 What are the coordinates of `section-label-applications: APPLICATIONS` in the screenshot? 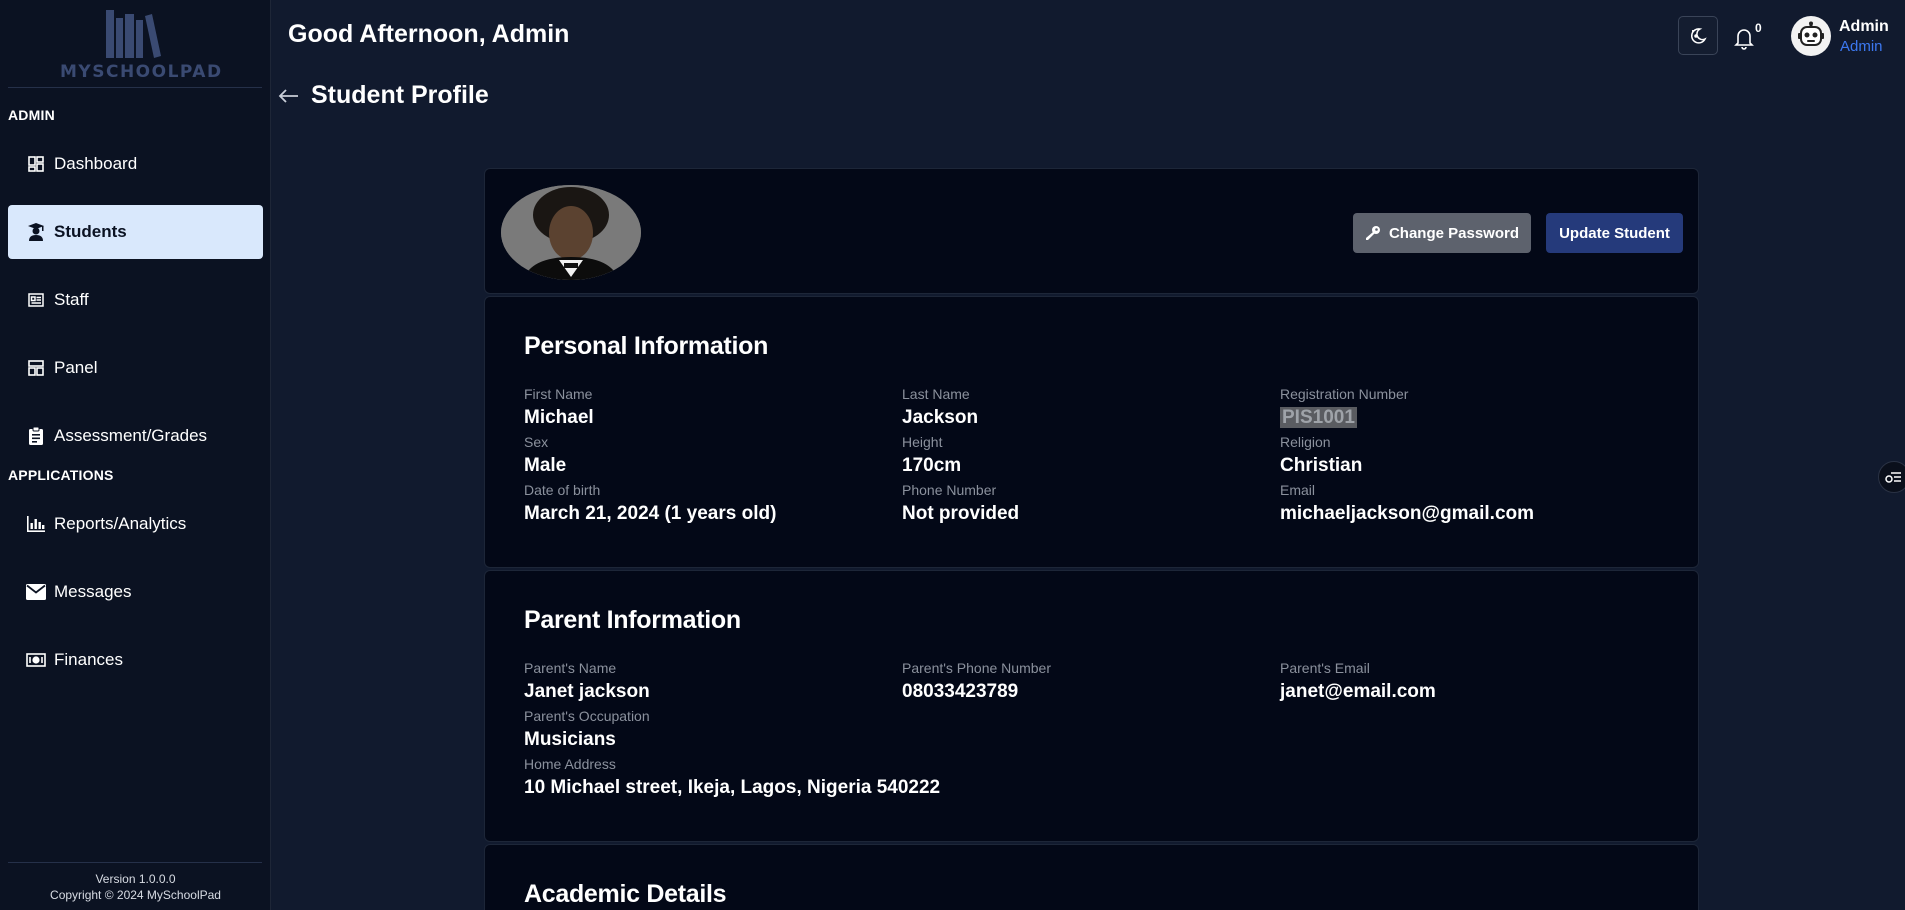 It's located at (61, 475).